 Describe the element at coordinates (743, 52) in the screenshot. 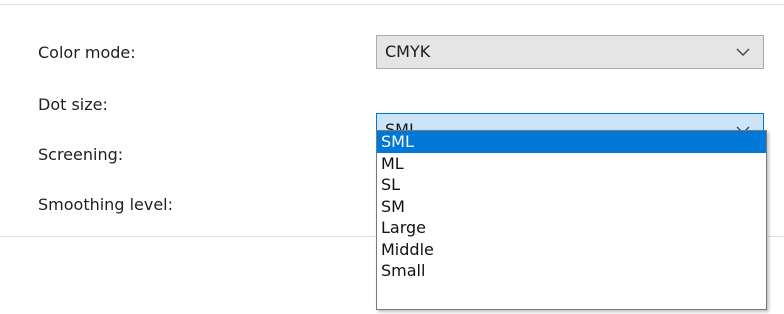

I see `chevron-down-icon` at that location.